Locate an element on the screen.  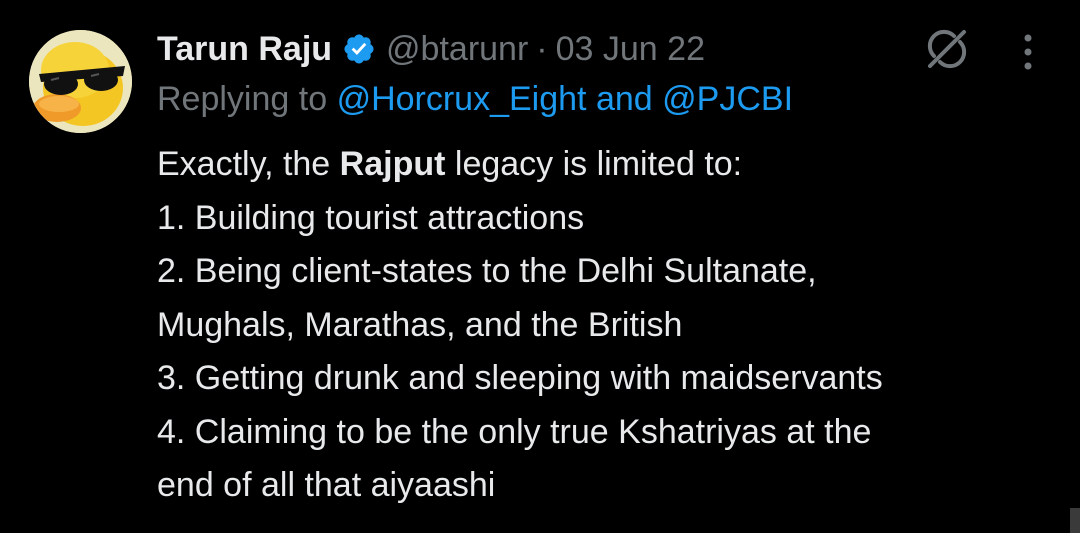
scrollbar-thumb is located at coordinates (1075, 520).